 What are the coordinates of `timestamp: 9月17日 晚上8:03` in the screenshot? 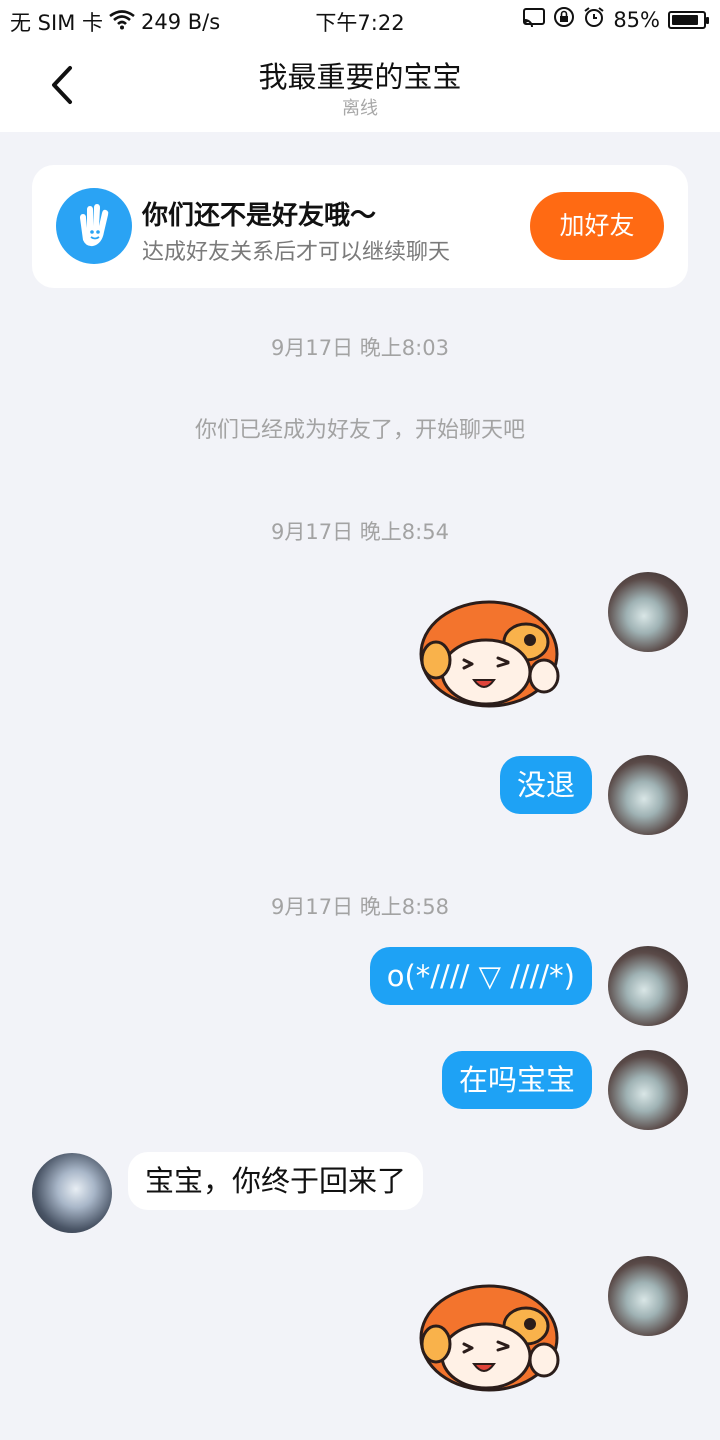 It's located at (360, 348).